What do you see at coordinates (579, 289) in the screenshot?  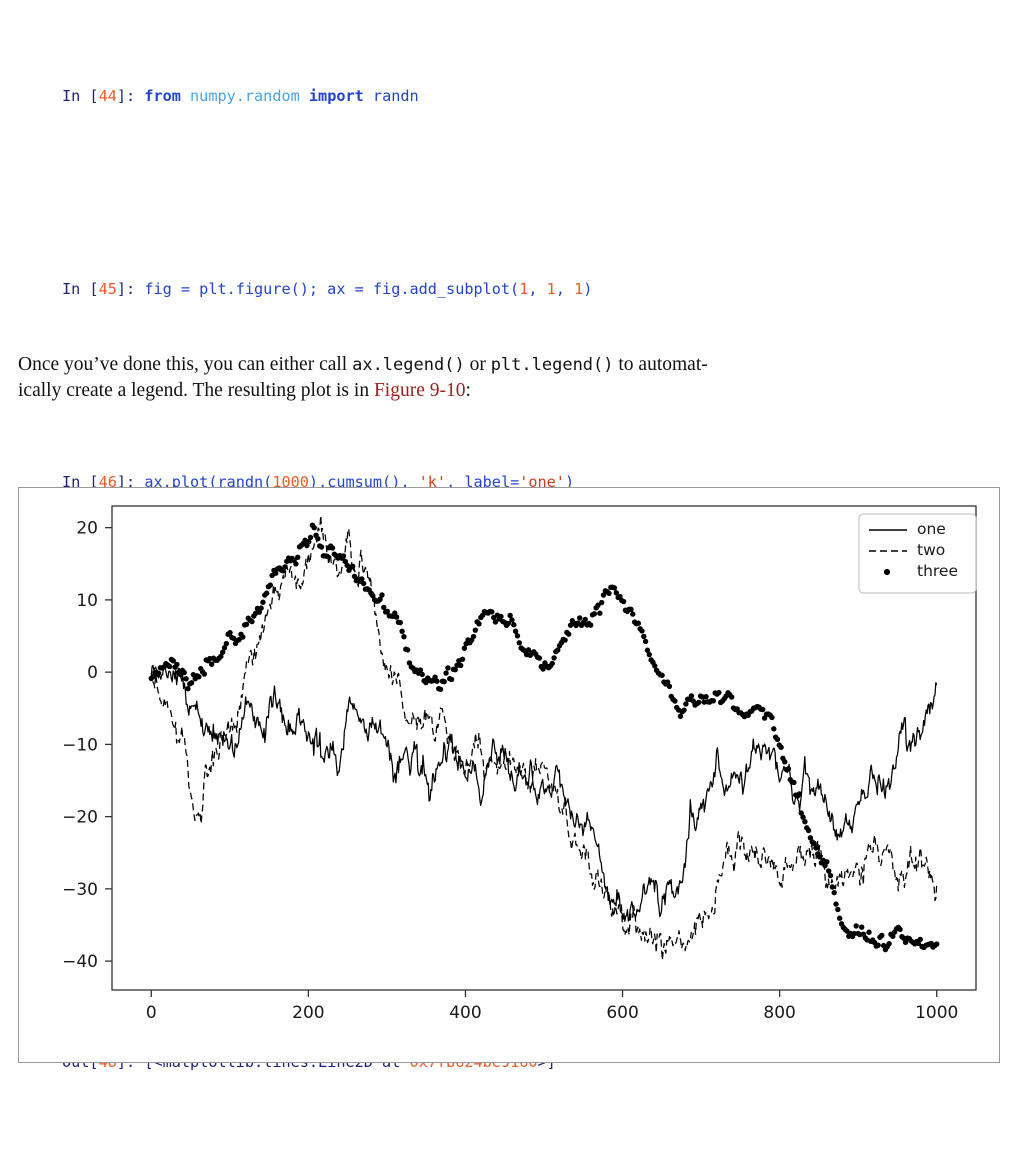 I see `arg-3: 1` at bounding box center [579, 289].